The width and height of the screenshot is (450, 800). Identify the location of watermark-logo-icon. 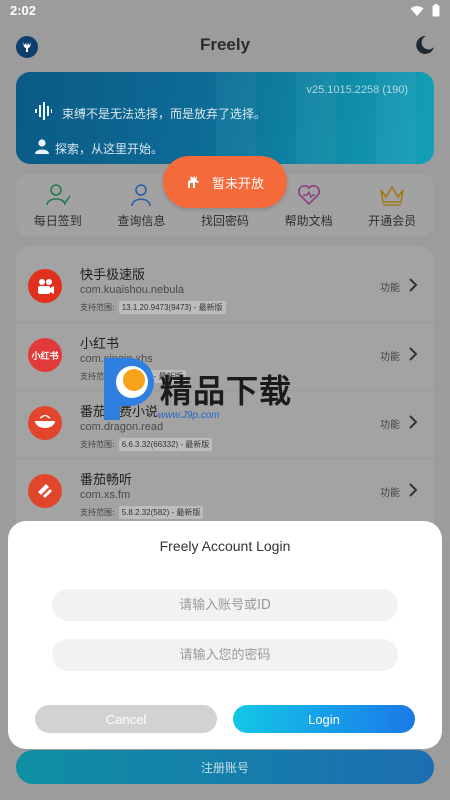
(129, 389).